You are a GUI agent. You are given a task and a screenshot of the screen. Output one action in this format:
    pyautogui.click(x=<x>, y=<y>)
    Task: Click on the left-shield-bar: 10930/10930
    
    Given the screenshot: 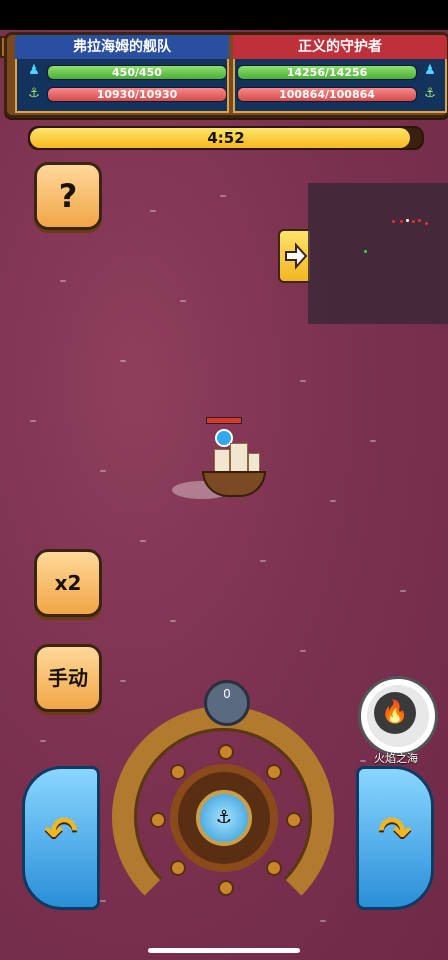 What is the action you would take?
    pyautogui.click(x=137, y=94)
    